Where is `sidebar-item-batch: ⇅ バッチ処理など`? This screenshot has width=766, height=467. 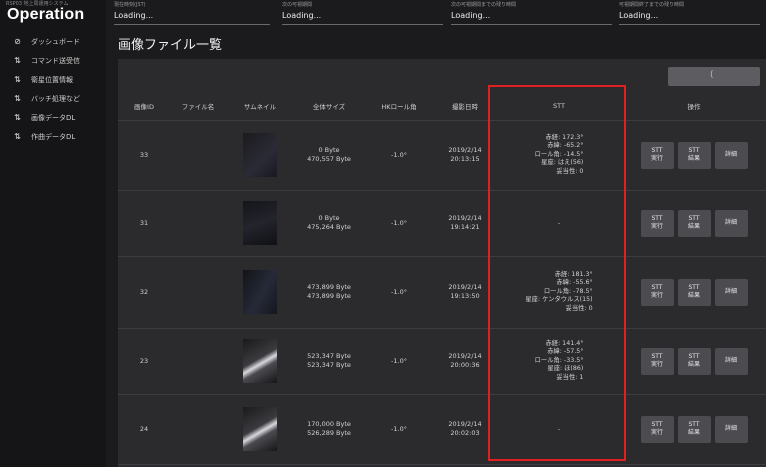 sidebar-item-batch: ⇅ バッチ処理など is located at coordinates (53, 98).